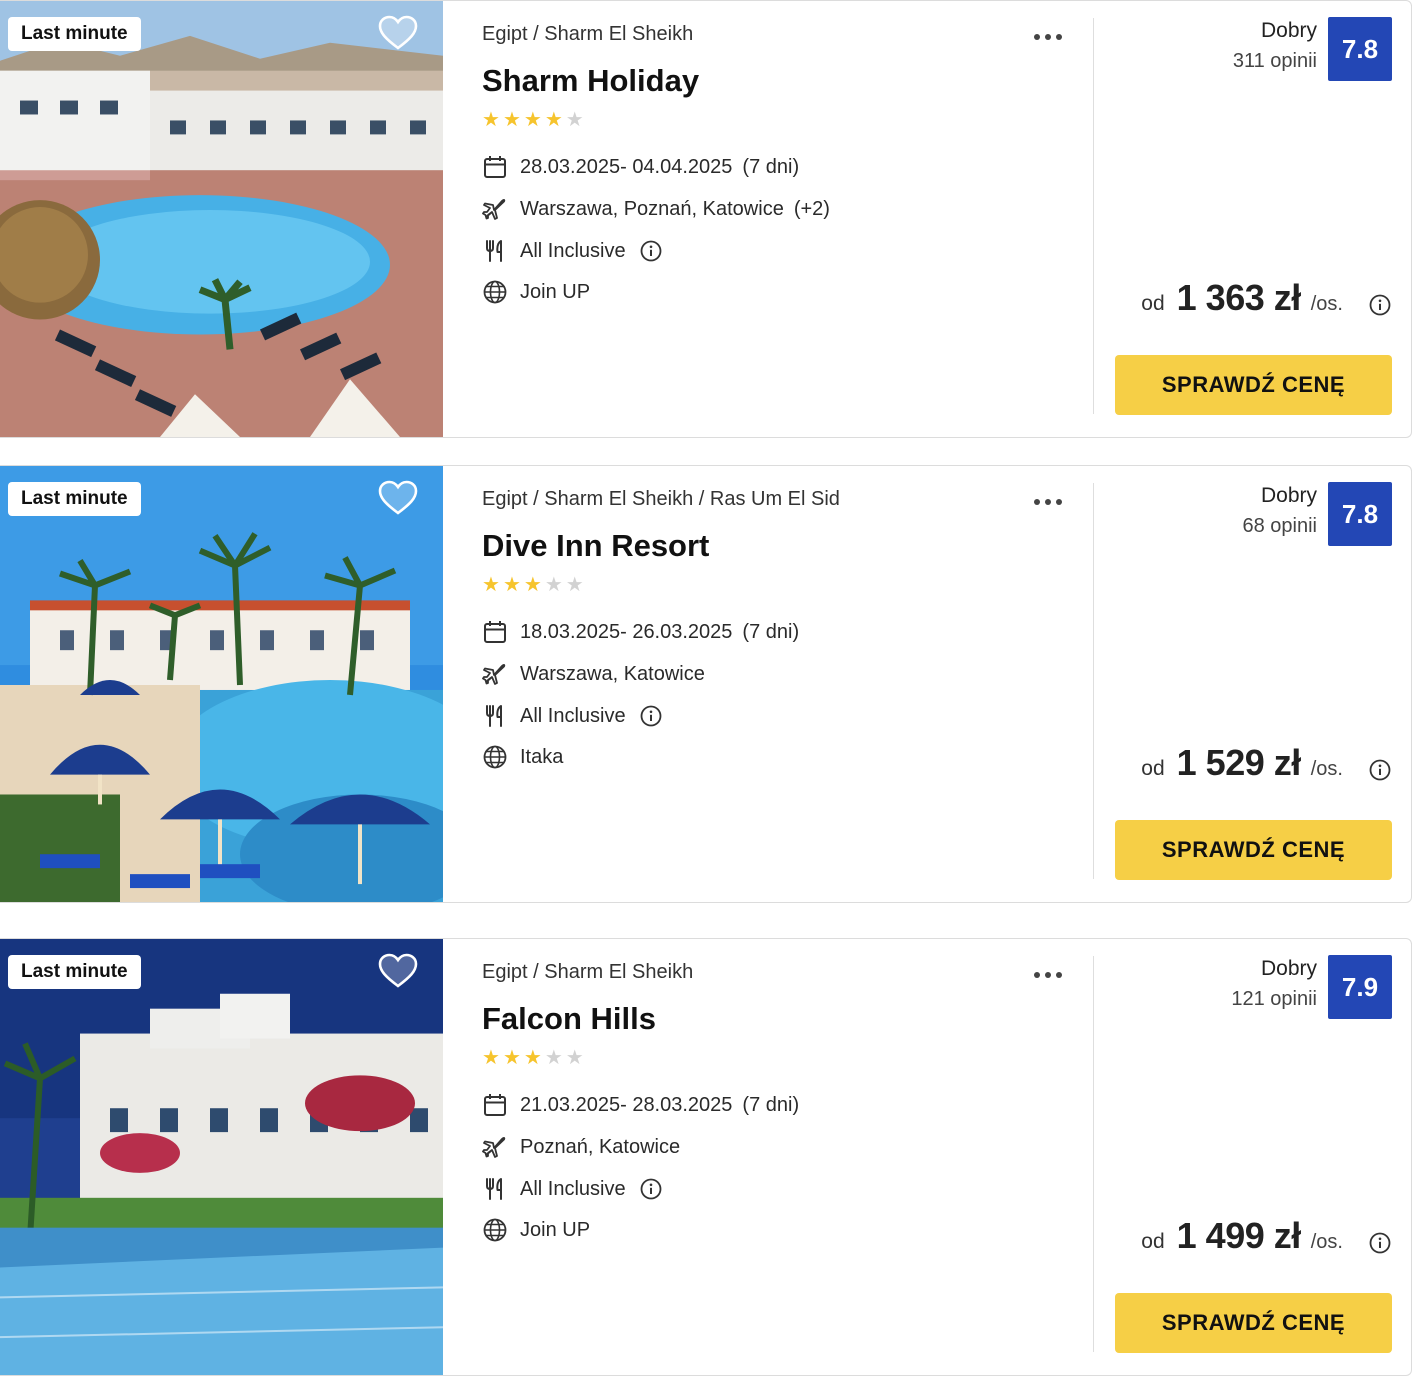 This screenshot has height=1376, width=1416. Describe the element at coordinates (1279, 526) in the screenshot. I see `review-count: 68 opinii` at that location.